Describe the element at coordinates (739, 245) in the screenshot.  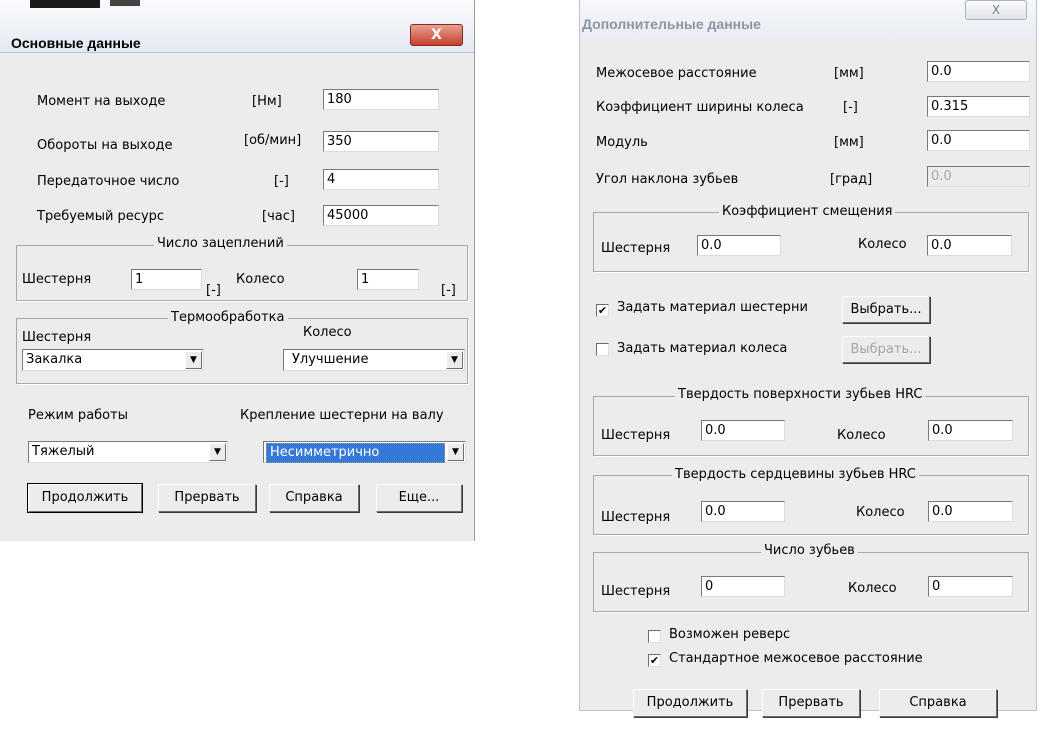
I see `shift-pinion-input: 0.0` at that location.